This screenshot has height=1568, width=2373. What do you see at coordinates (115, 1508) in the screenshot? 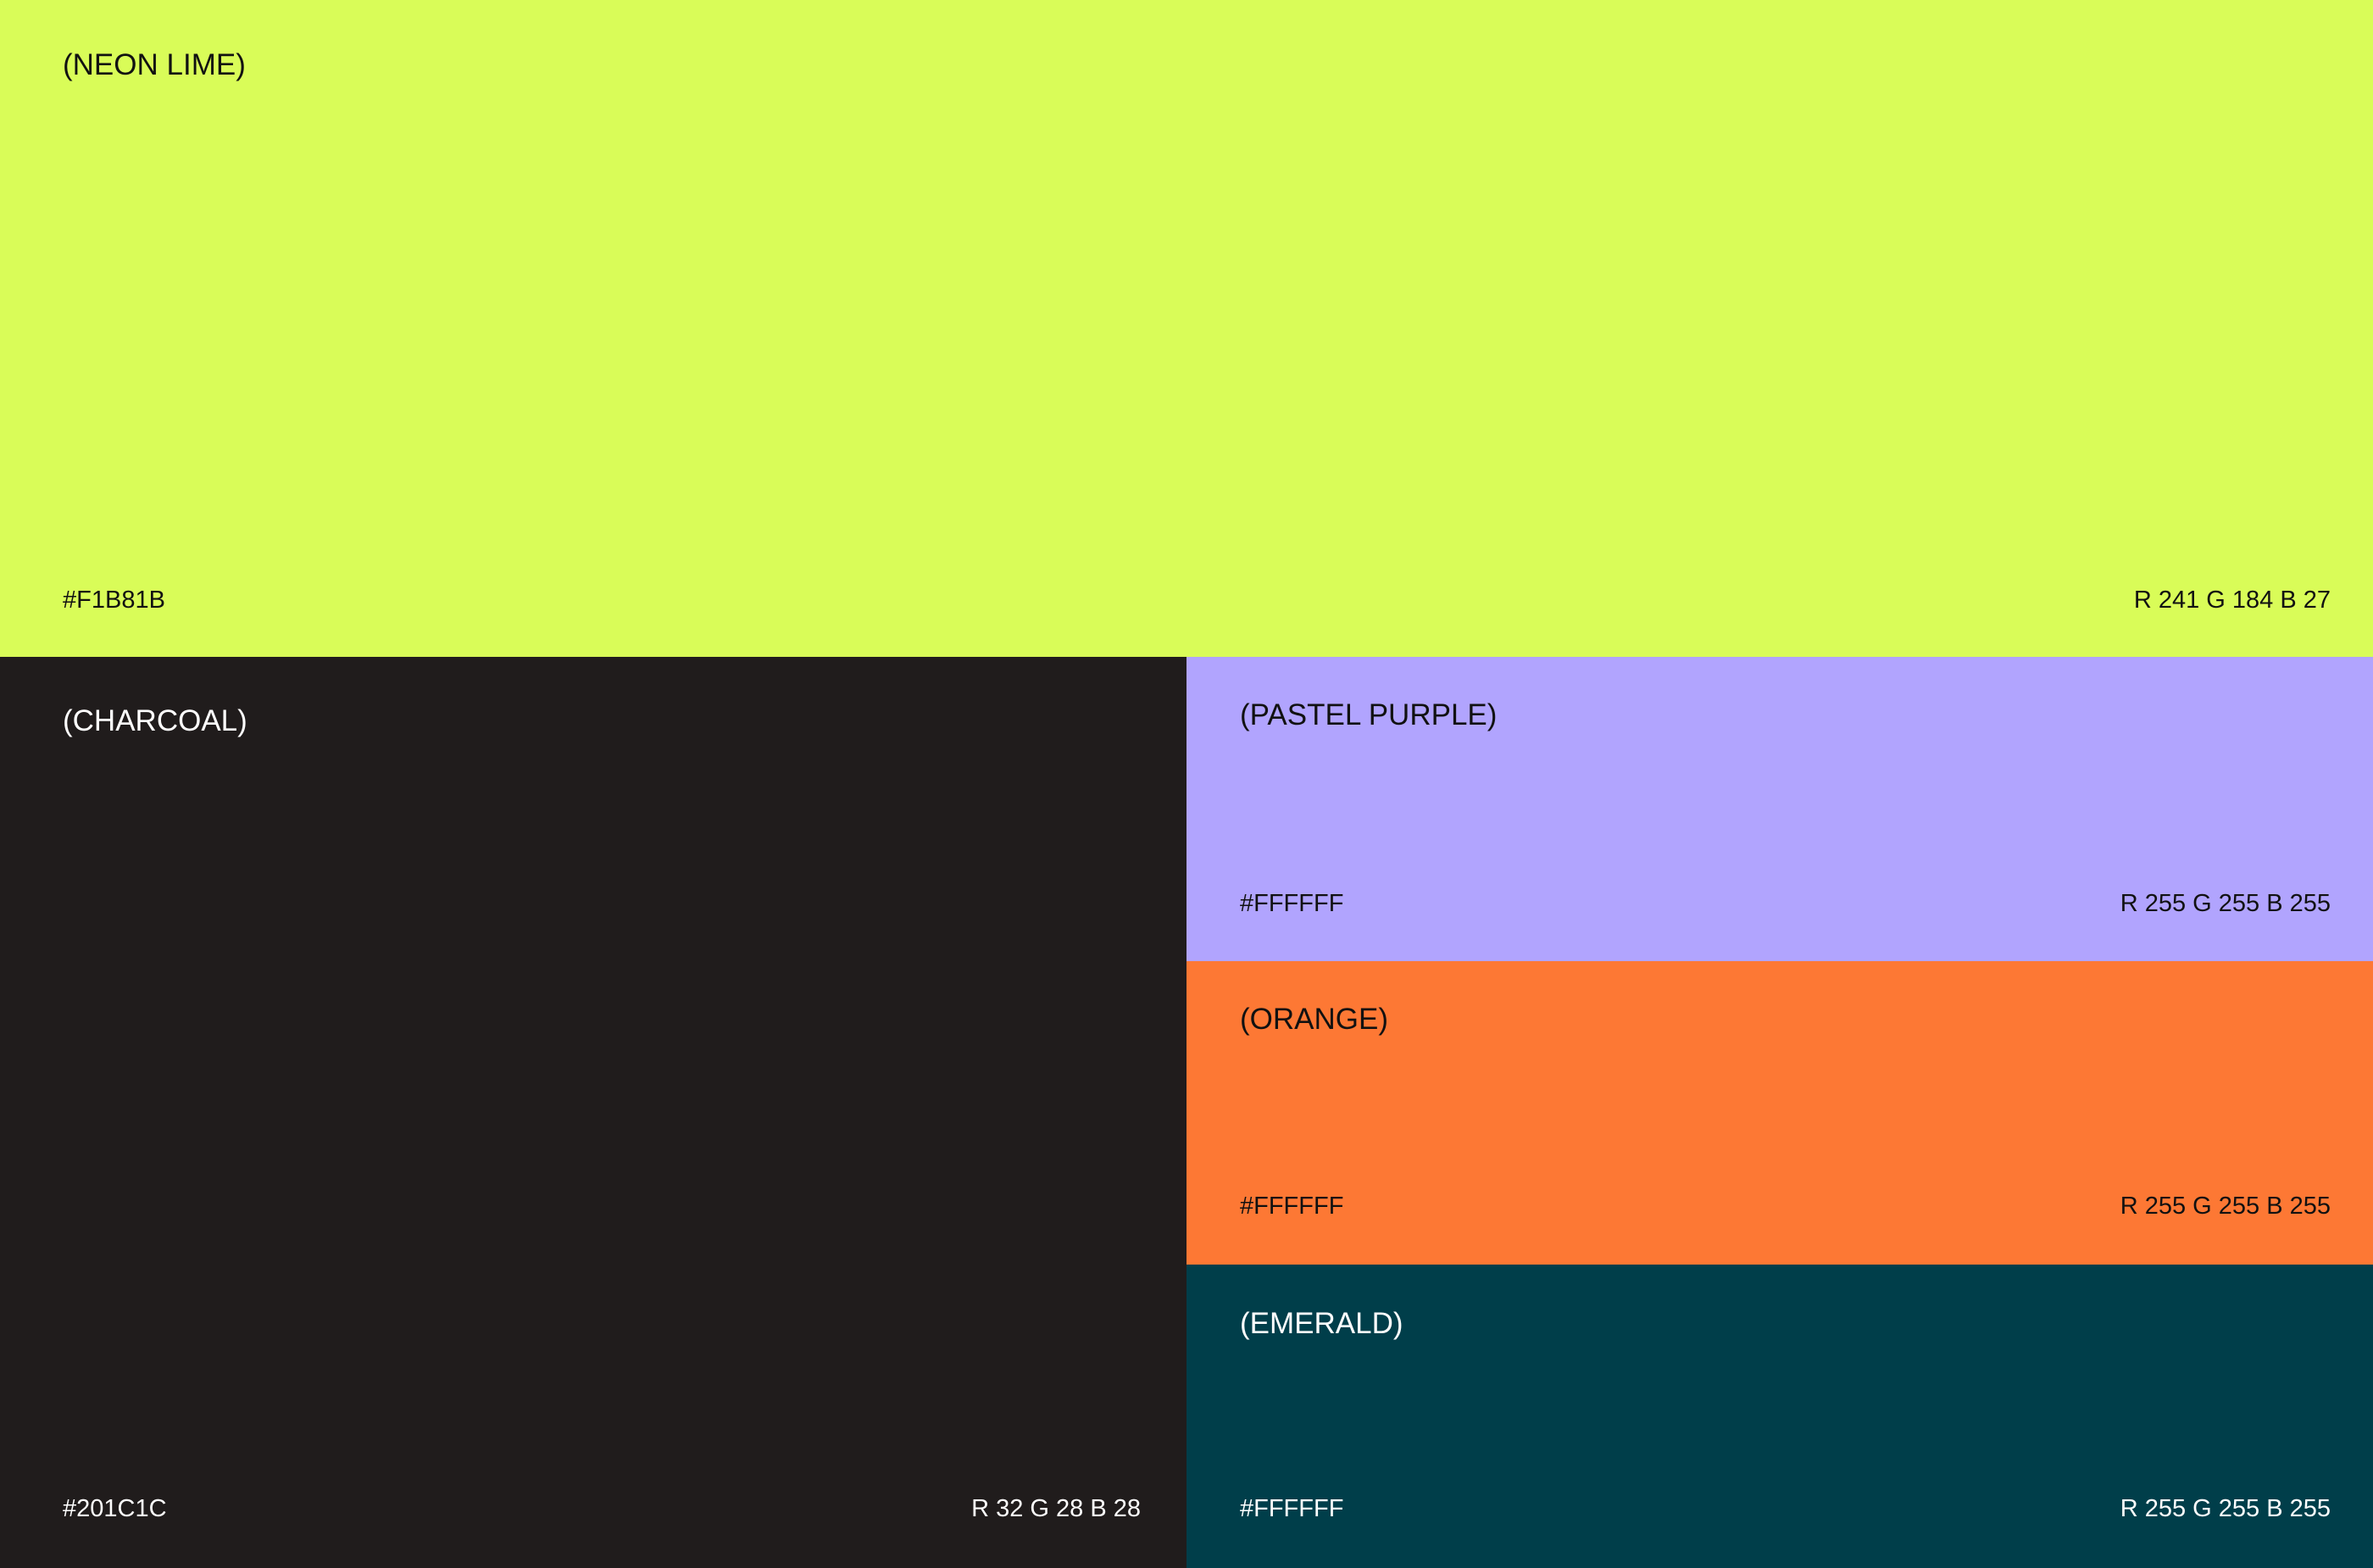
I see `swatch-hex-code: #201C1C` at bounding box center [115, 1508].